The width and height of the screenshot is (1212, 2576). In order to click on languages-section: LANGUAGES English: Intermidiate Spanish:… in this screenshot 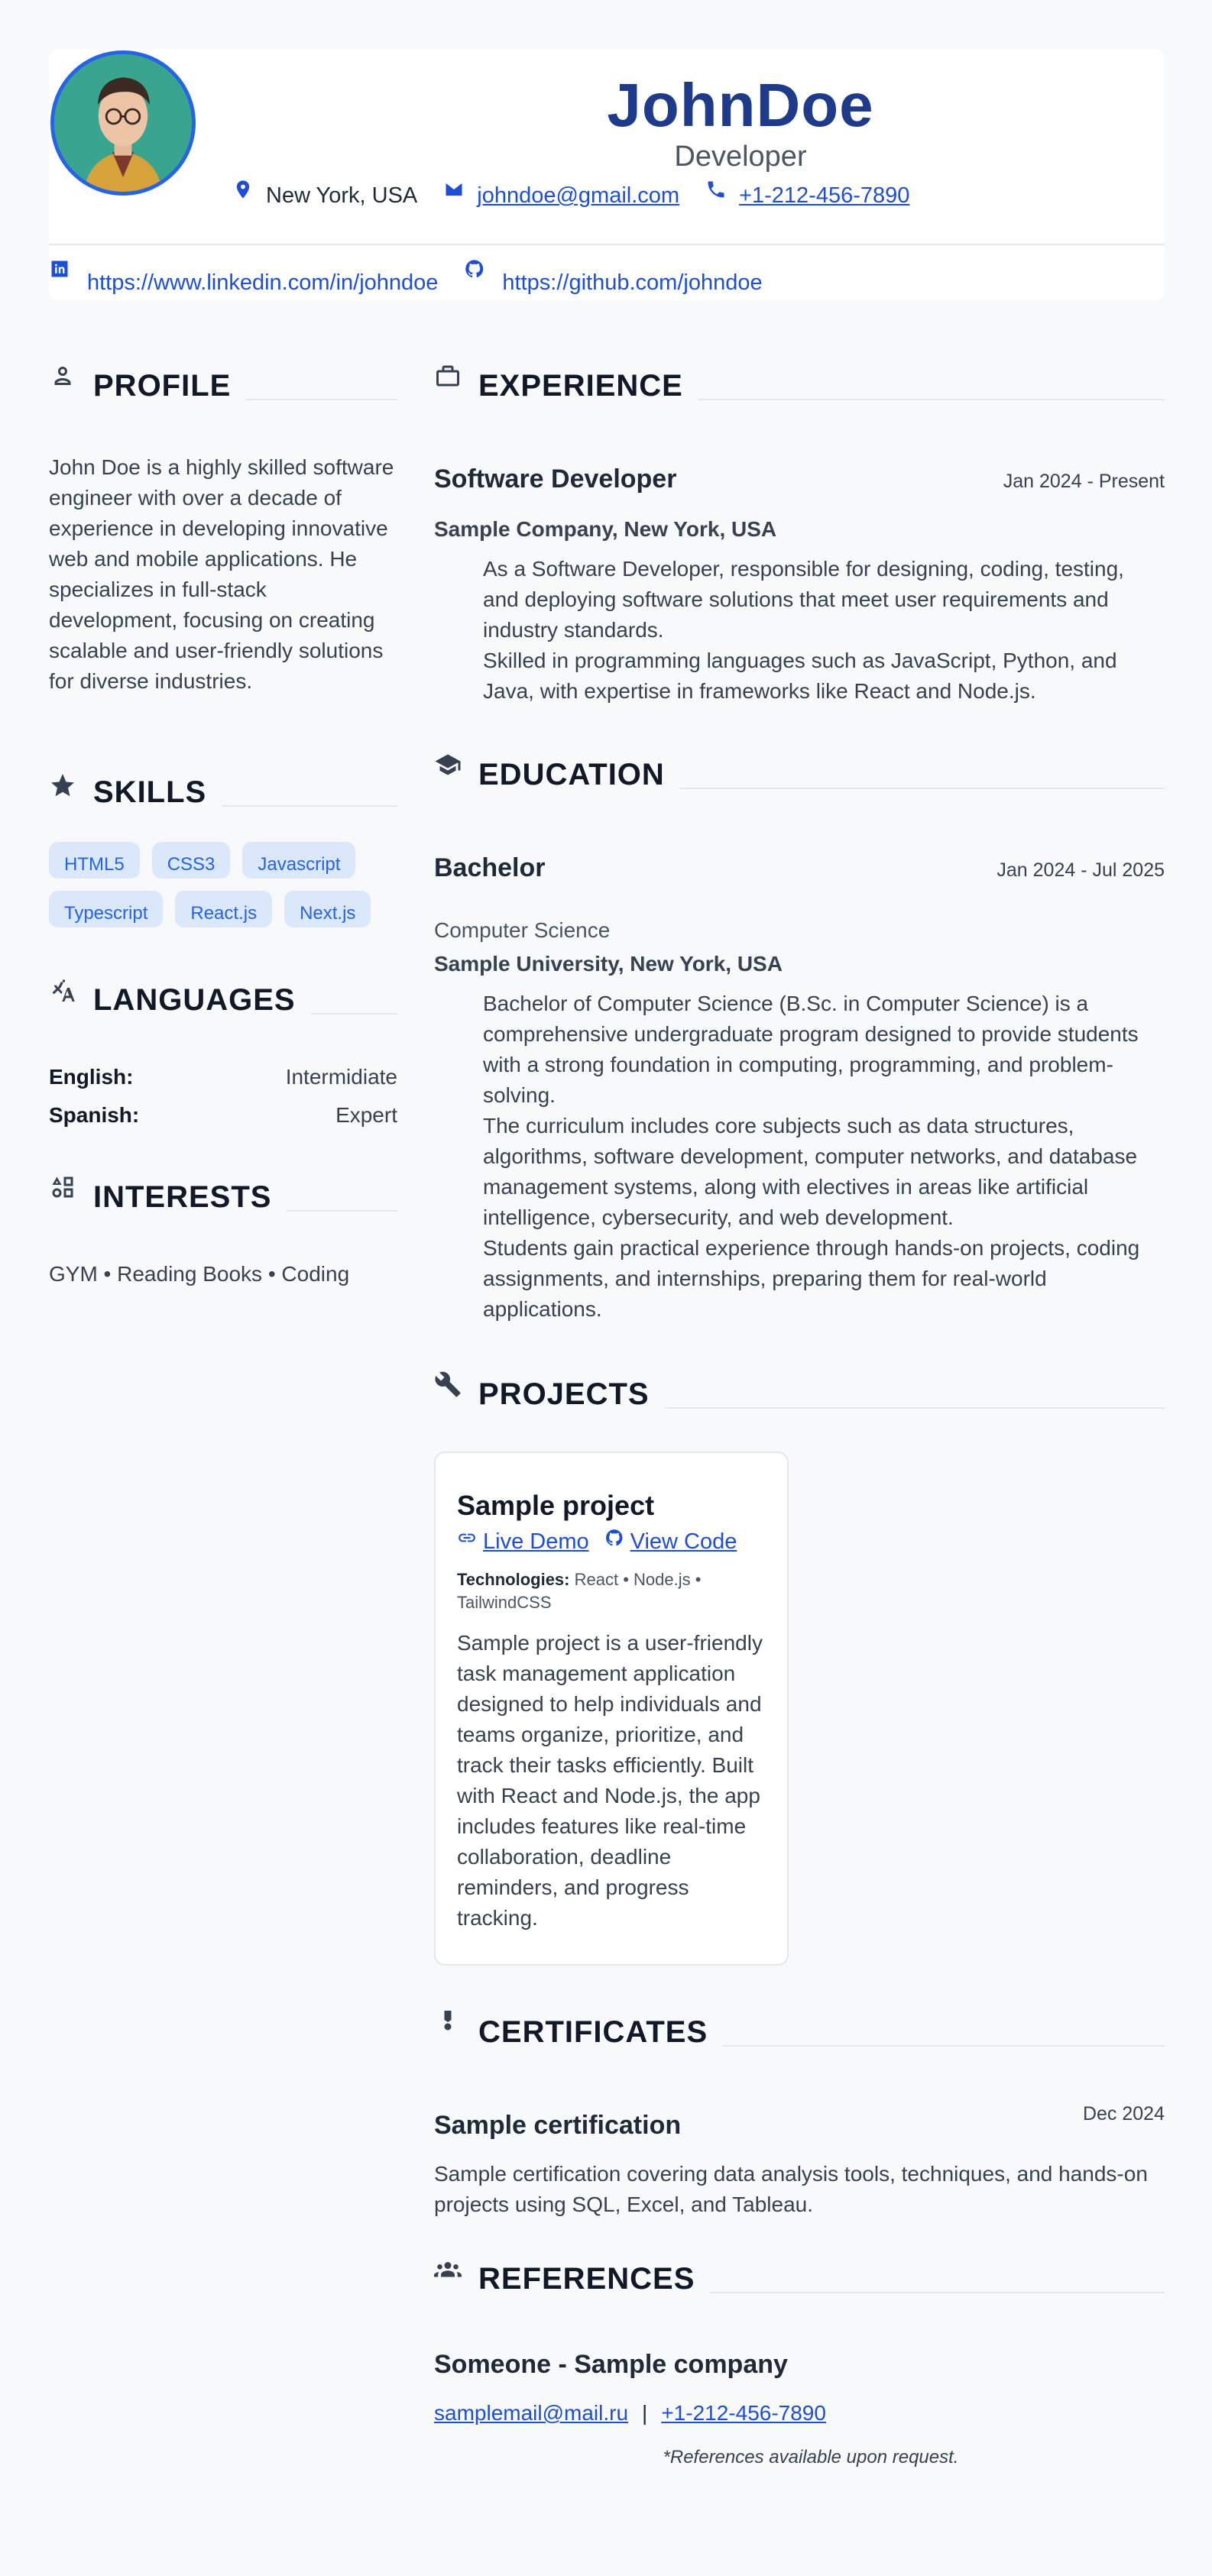, I will do `click(223, 1052)`.